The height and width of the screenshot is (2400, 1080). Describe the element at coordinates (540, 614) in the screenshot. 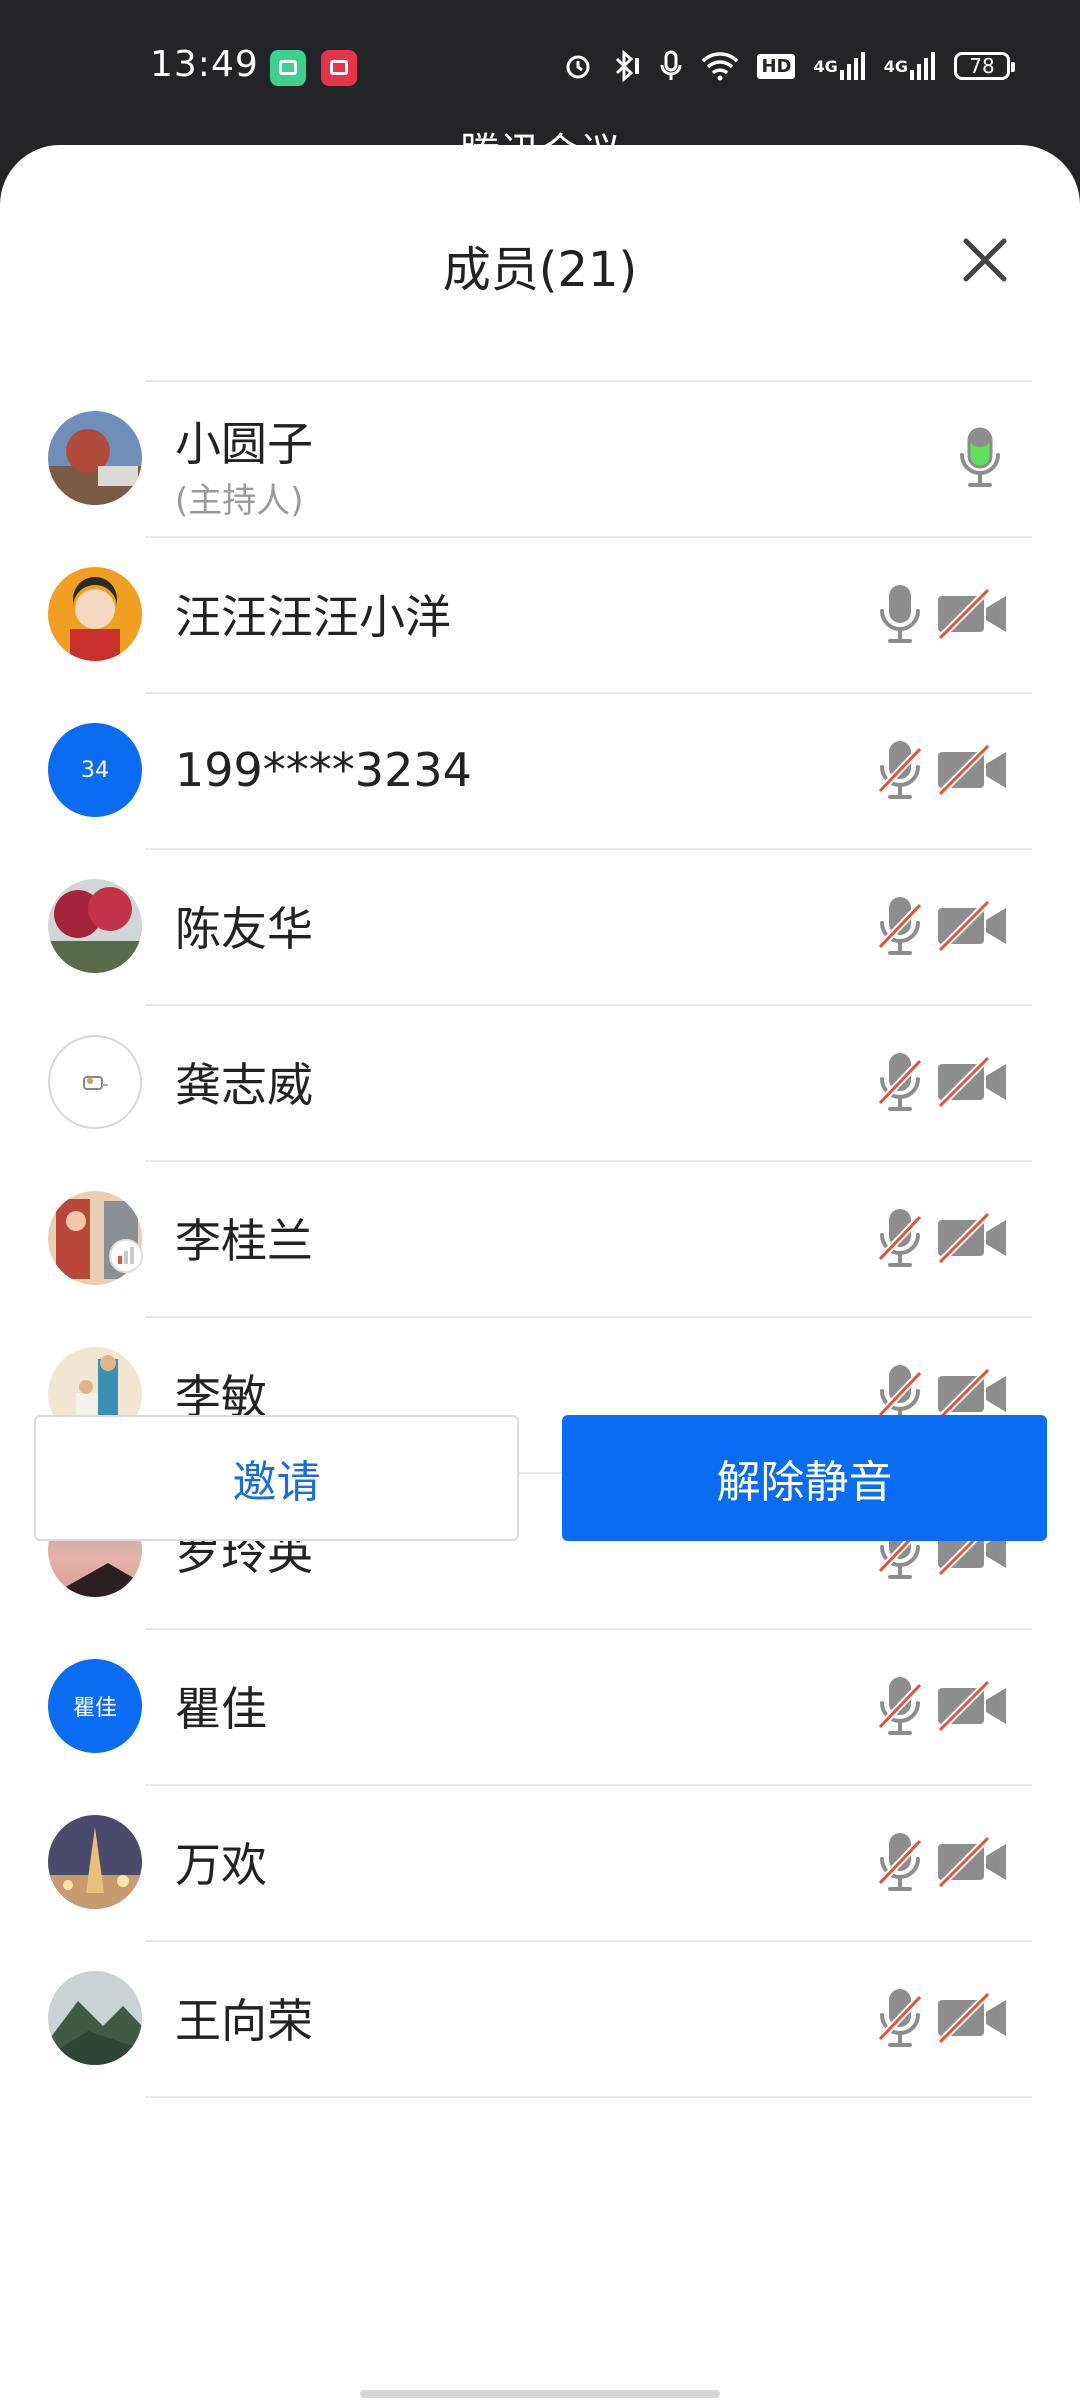

I see `member-row: 汪汪汪汪小洋` at that location.